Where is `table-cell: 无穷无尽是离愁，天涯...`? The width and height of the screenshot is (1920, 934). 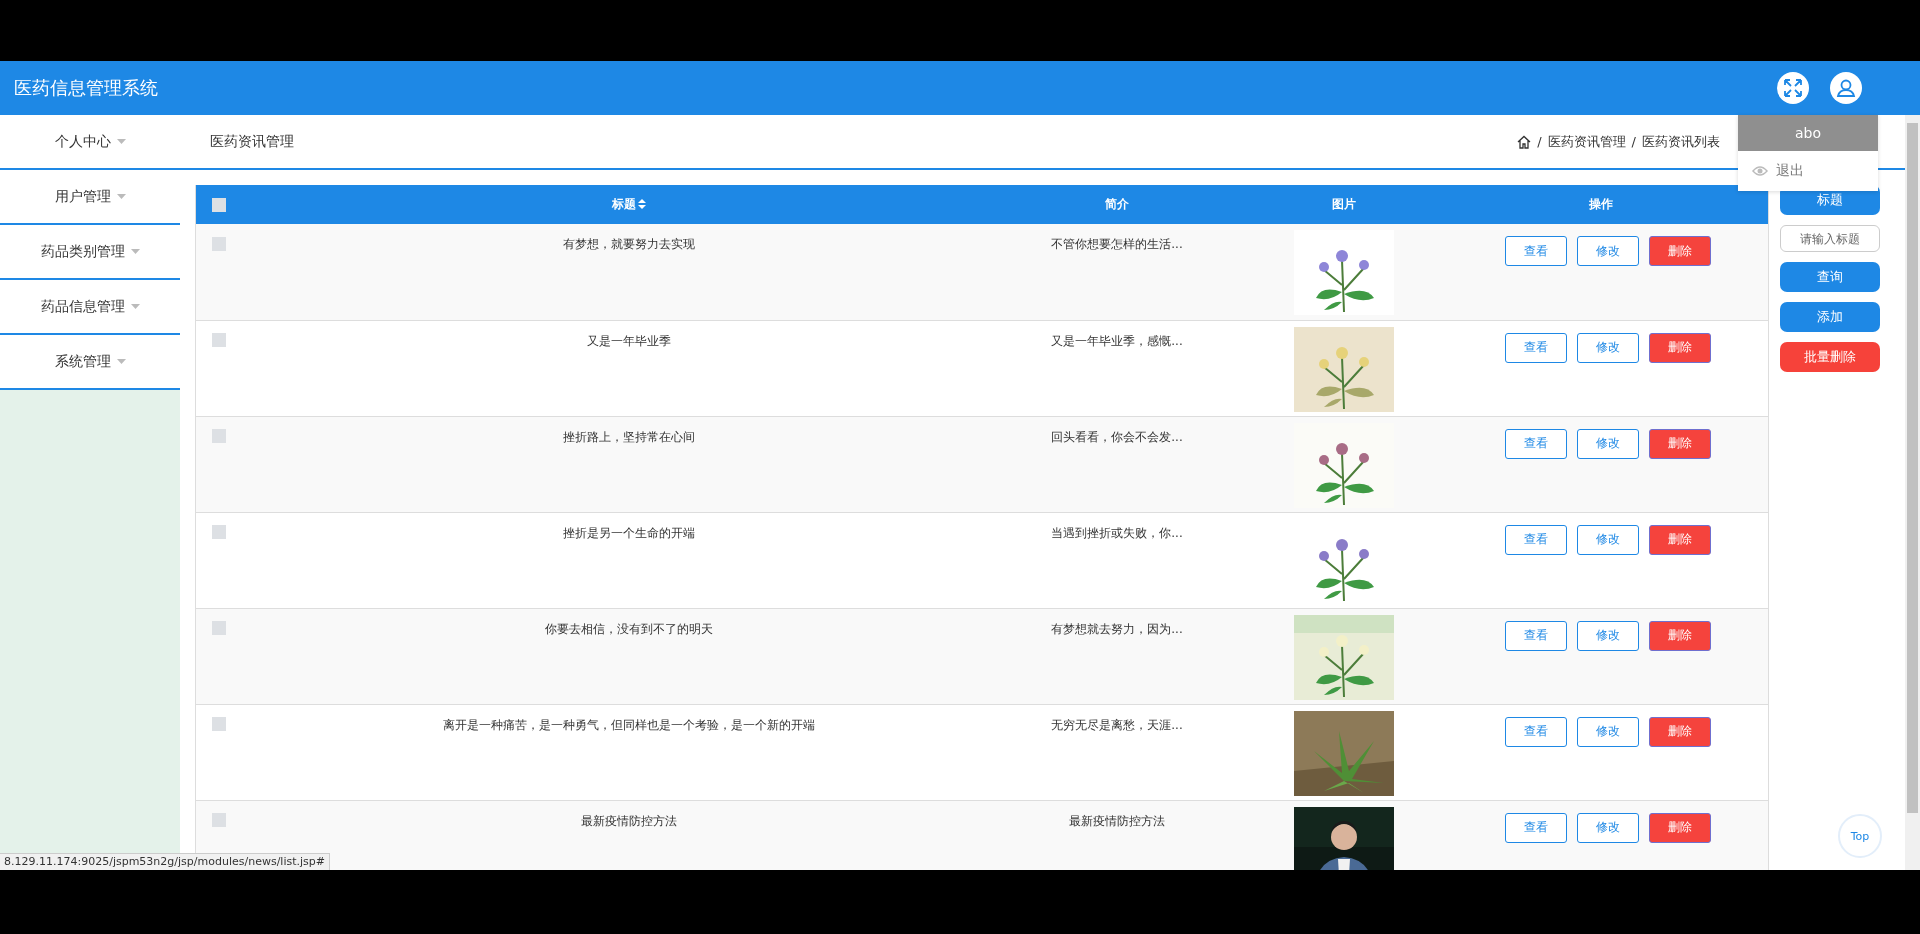
table-cell: 无穷无尽是离愁，天涯... is located at coordinates (1117, 724).